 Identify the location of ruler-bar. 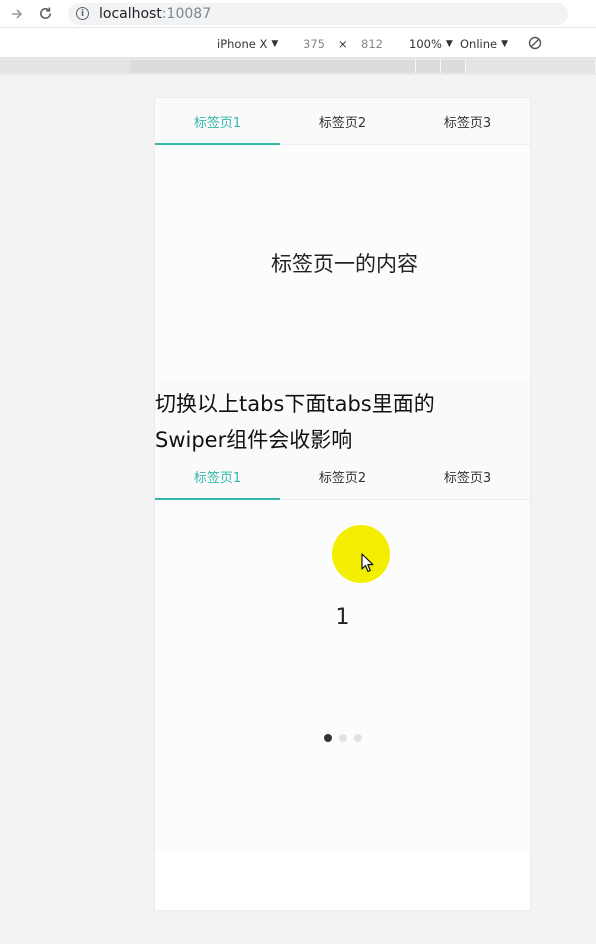
(298, 66).